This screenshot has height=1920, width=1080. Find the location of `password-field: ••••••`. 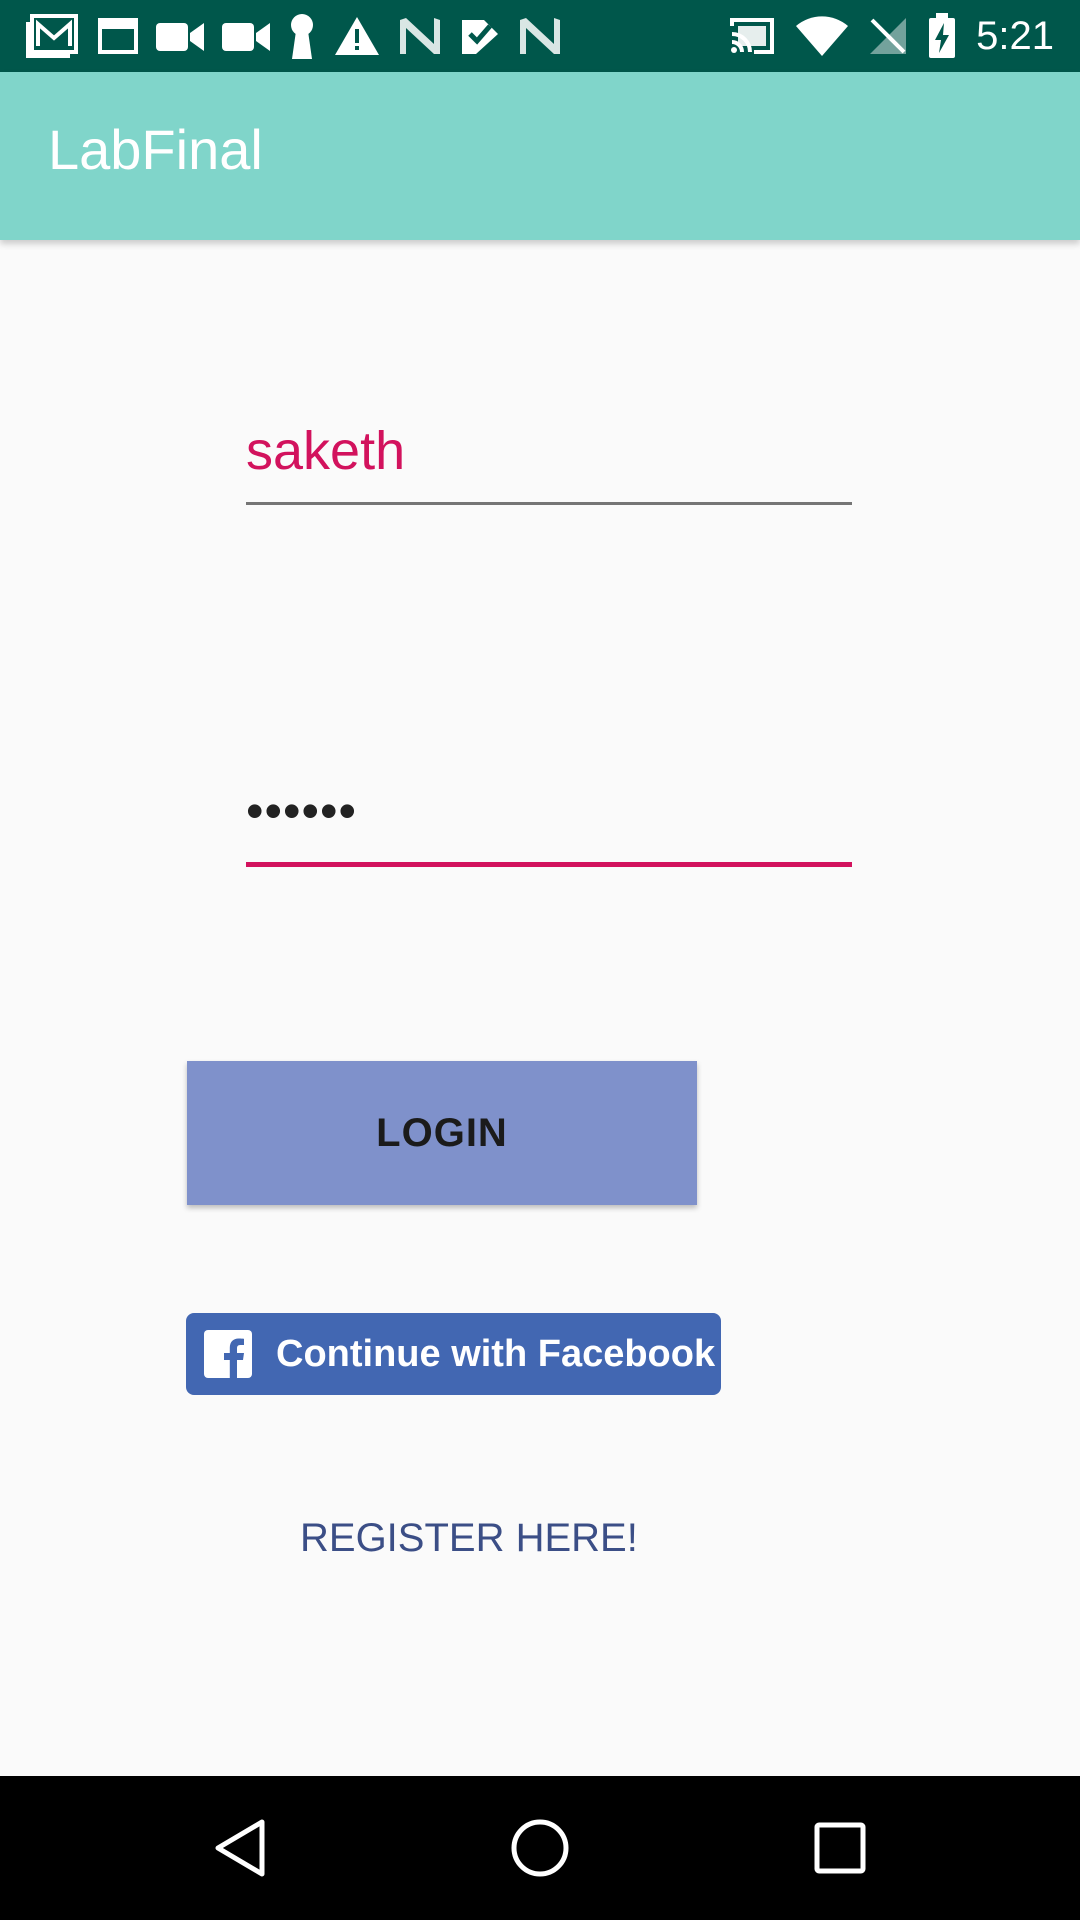

password-field: •••••• is located at coordinates (549, 826).